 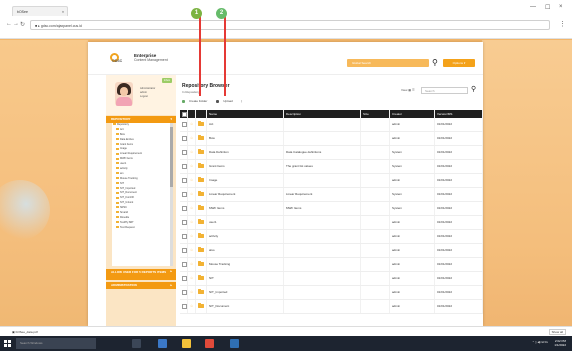 I want to click on options-button: Options ▾, so click(x=459, y=63).